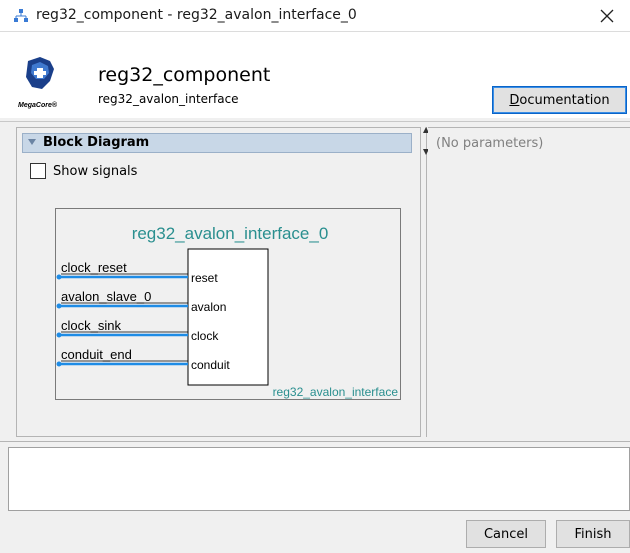 The image size is (630, 553). I want to click on no-parameters-text: (No parameters), so click(490, 143).